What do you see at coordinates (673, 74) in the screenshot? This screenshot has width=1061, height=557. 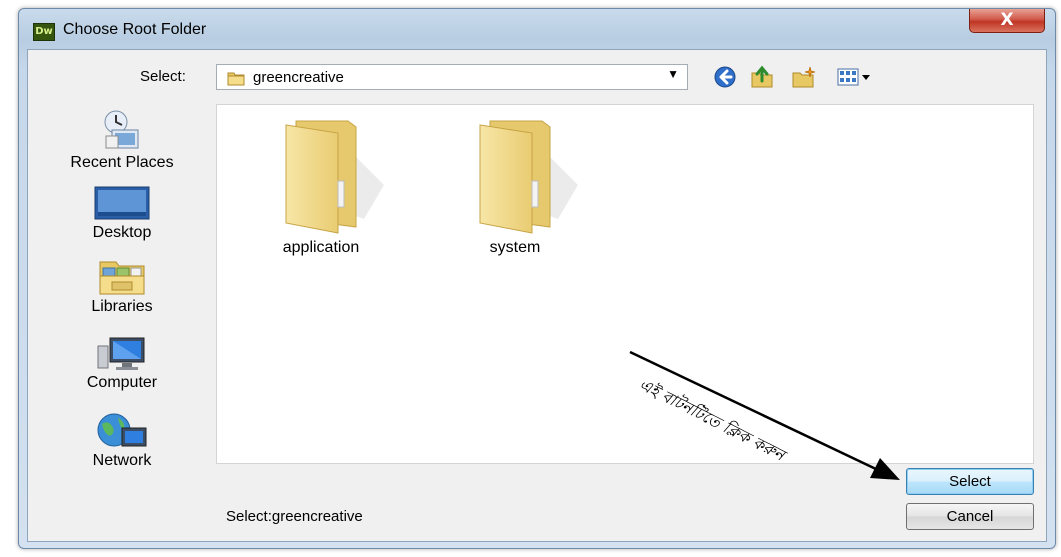 I see `chevron-down-icon: ▼` at bounding box center [673, 74].